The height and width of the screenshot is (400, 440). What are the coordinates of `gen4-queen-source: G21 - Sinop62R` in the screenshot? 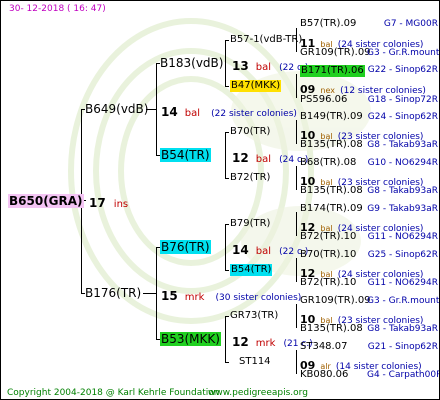 It's located at (402, 347).